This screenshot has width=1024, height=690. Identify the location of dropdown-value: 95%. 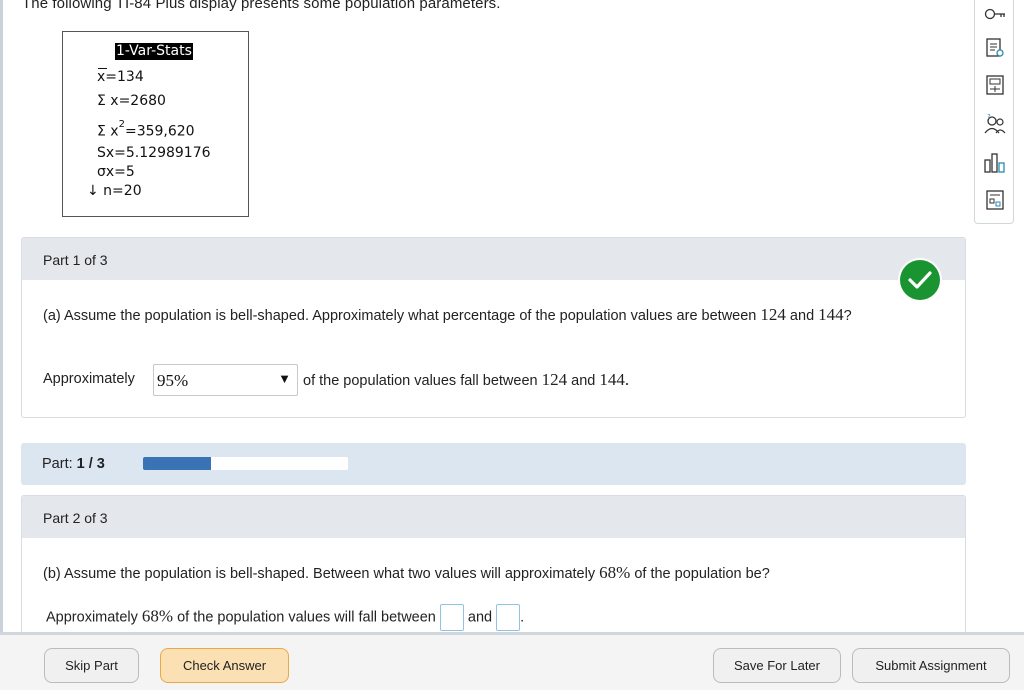
(173, 380).